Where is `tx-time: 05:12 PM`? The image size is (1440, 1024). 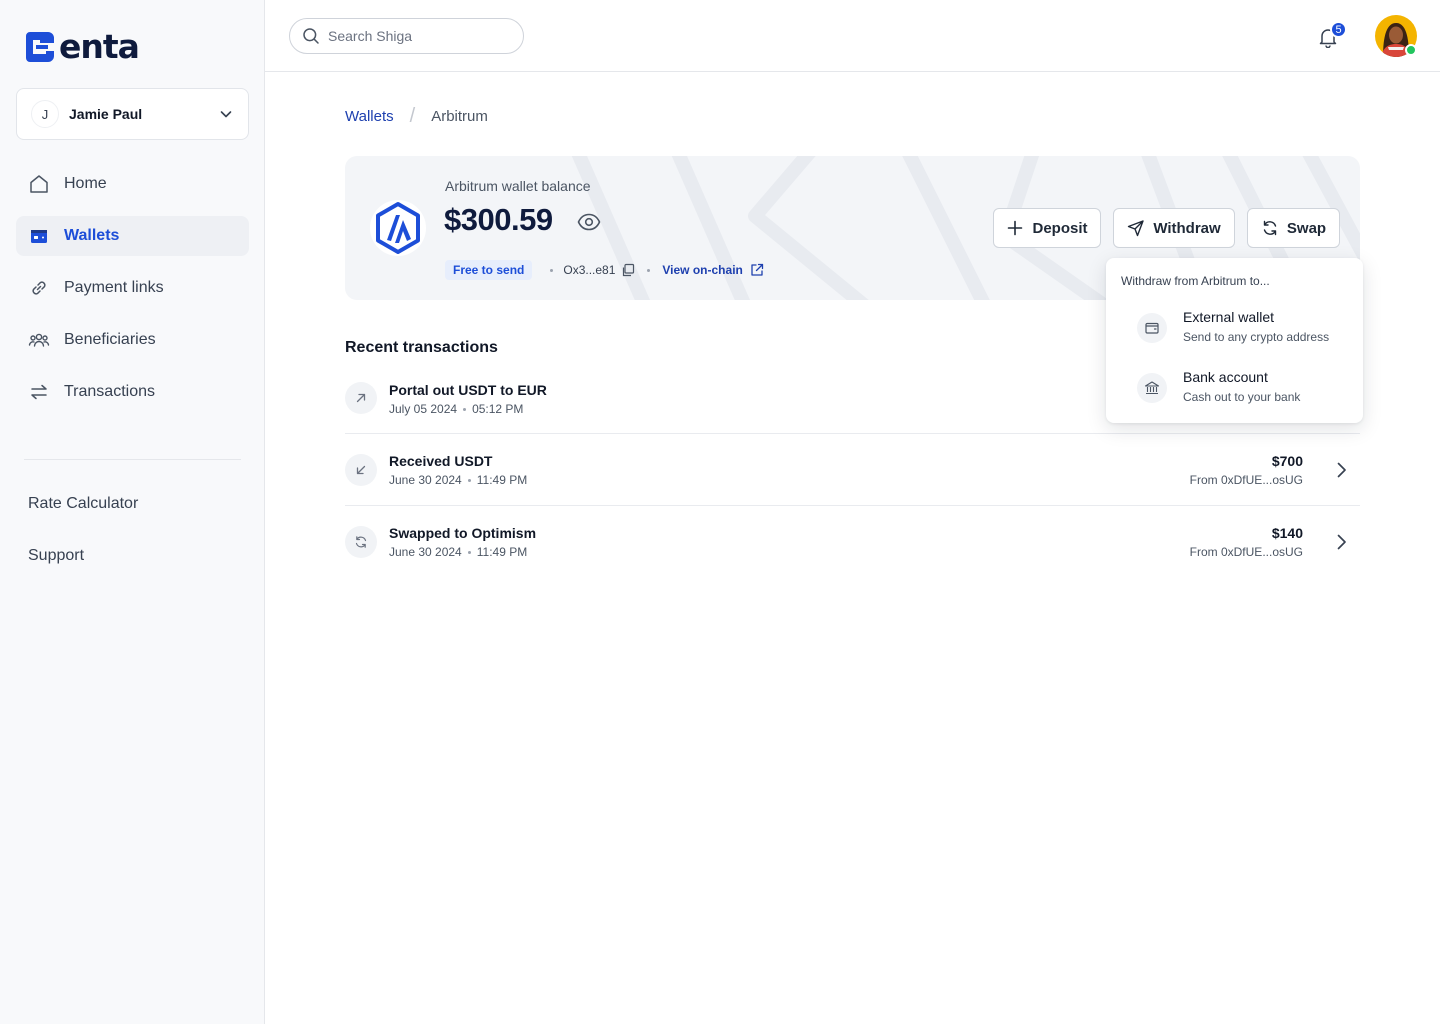 tx-time: 05:12 PM is located at coordinates (498, 409).